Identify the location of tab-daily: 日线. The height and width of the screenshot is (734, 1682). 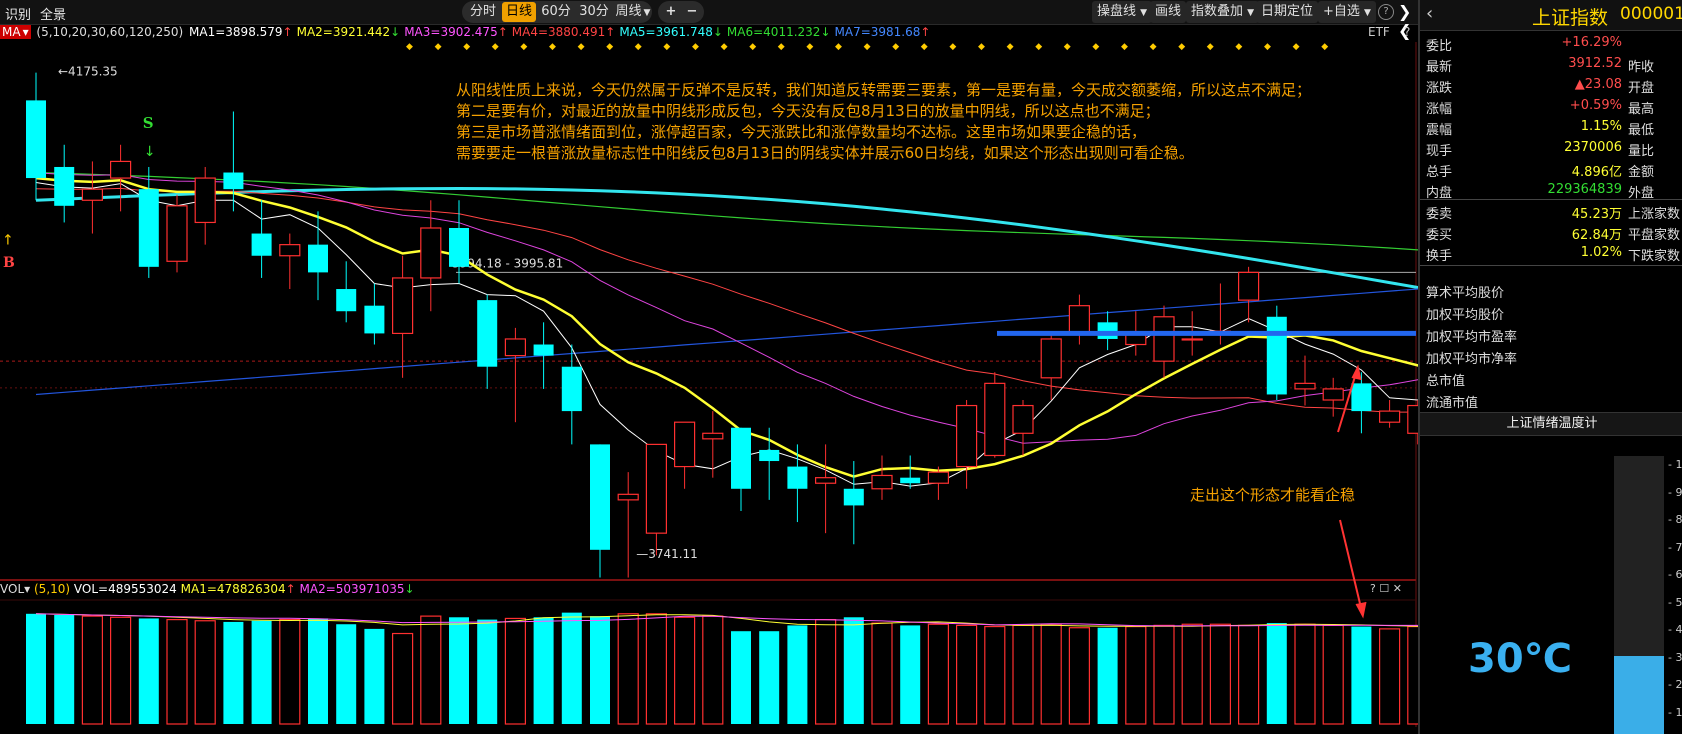
(519, 12).